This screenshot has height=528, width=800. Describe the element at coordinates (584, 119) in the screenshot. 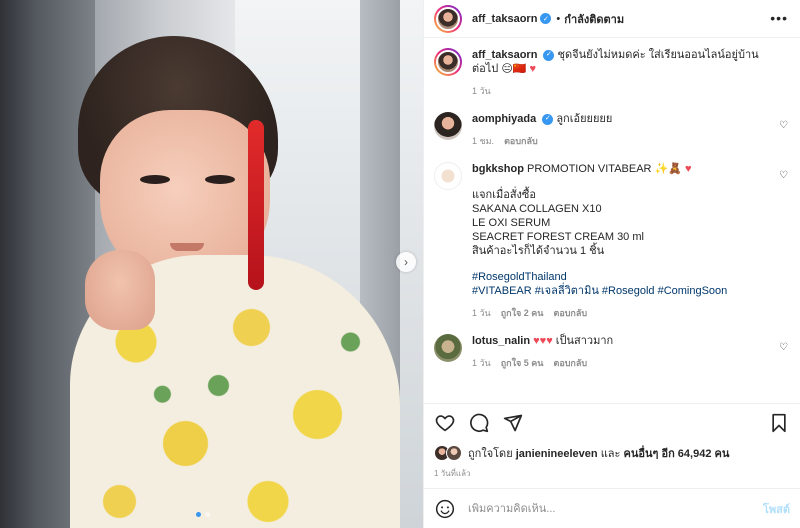

I see `comment-text: ลูกเอ้ยยยยย` at that location.